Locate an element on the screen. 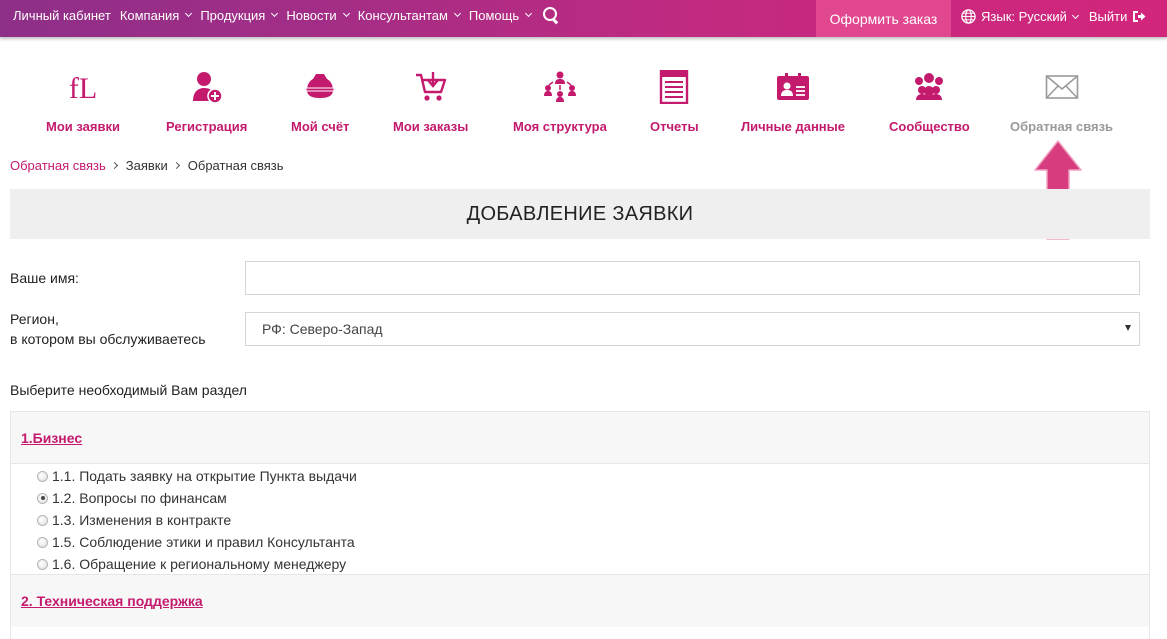 The image size is (1167, 639). wallet-icon is located at coordinates (320, 86).